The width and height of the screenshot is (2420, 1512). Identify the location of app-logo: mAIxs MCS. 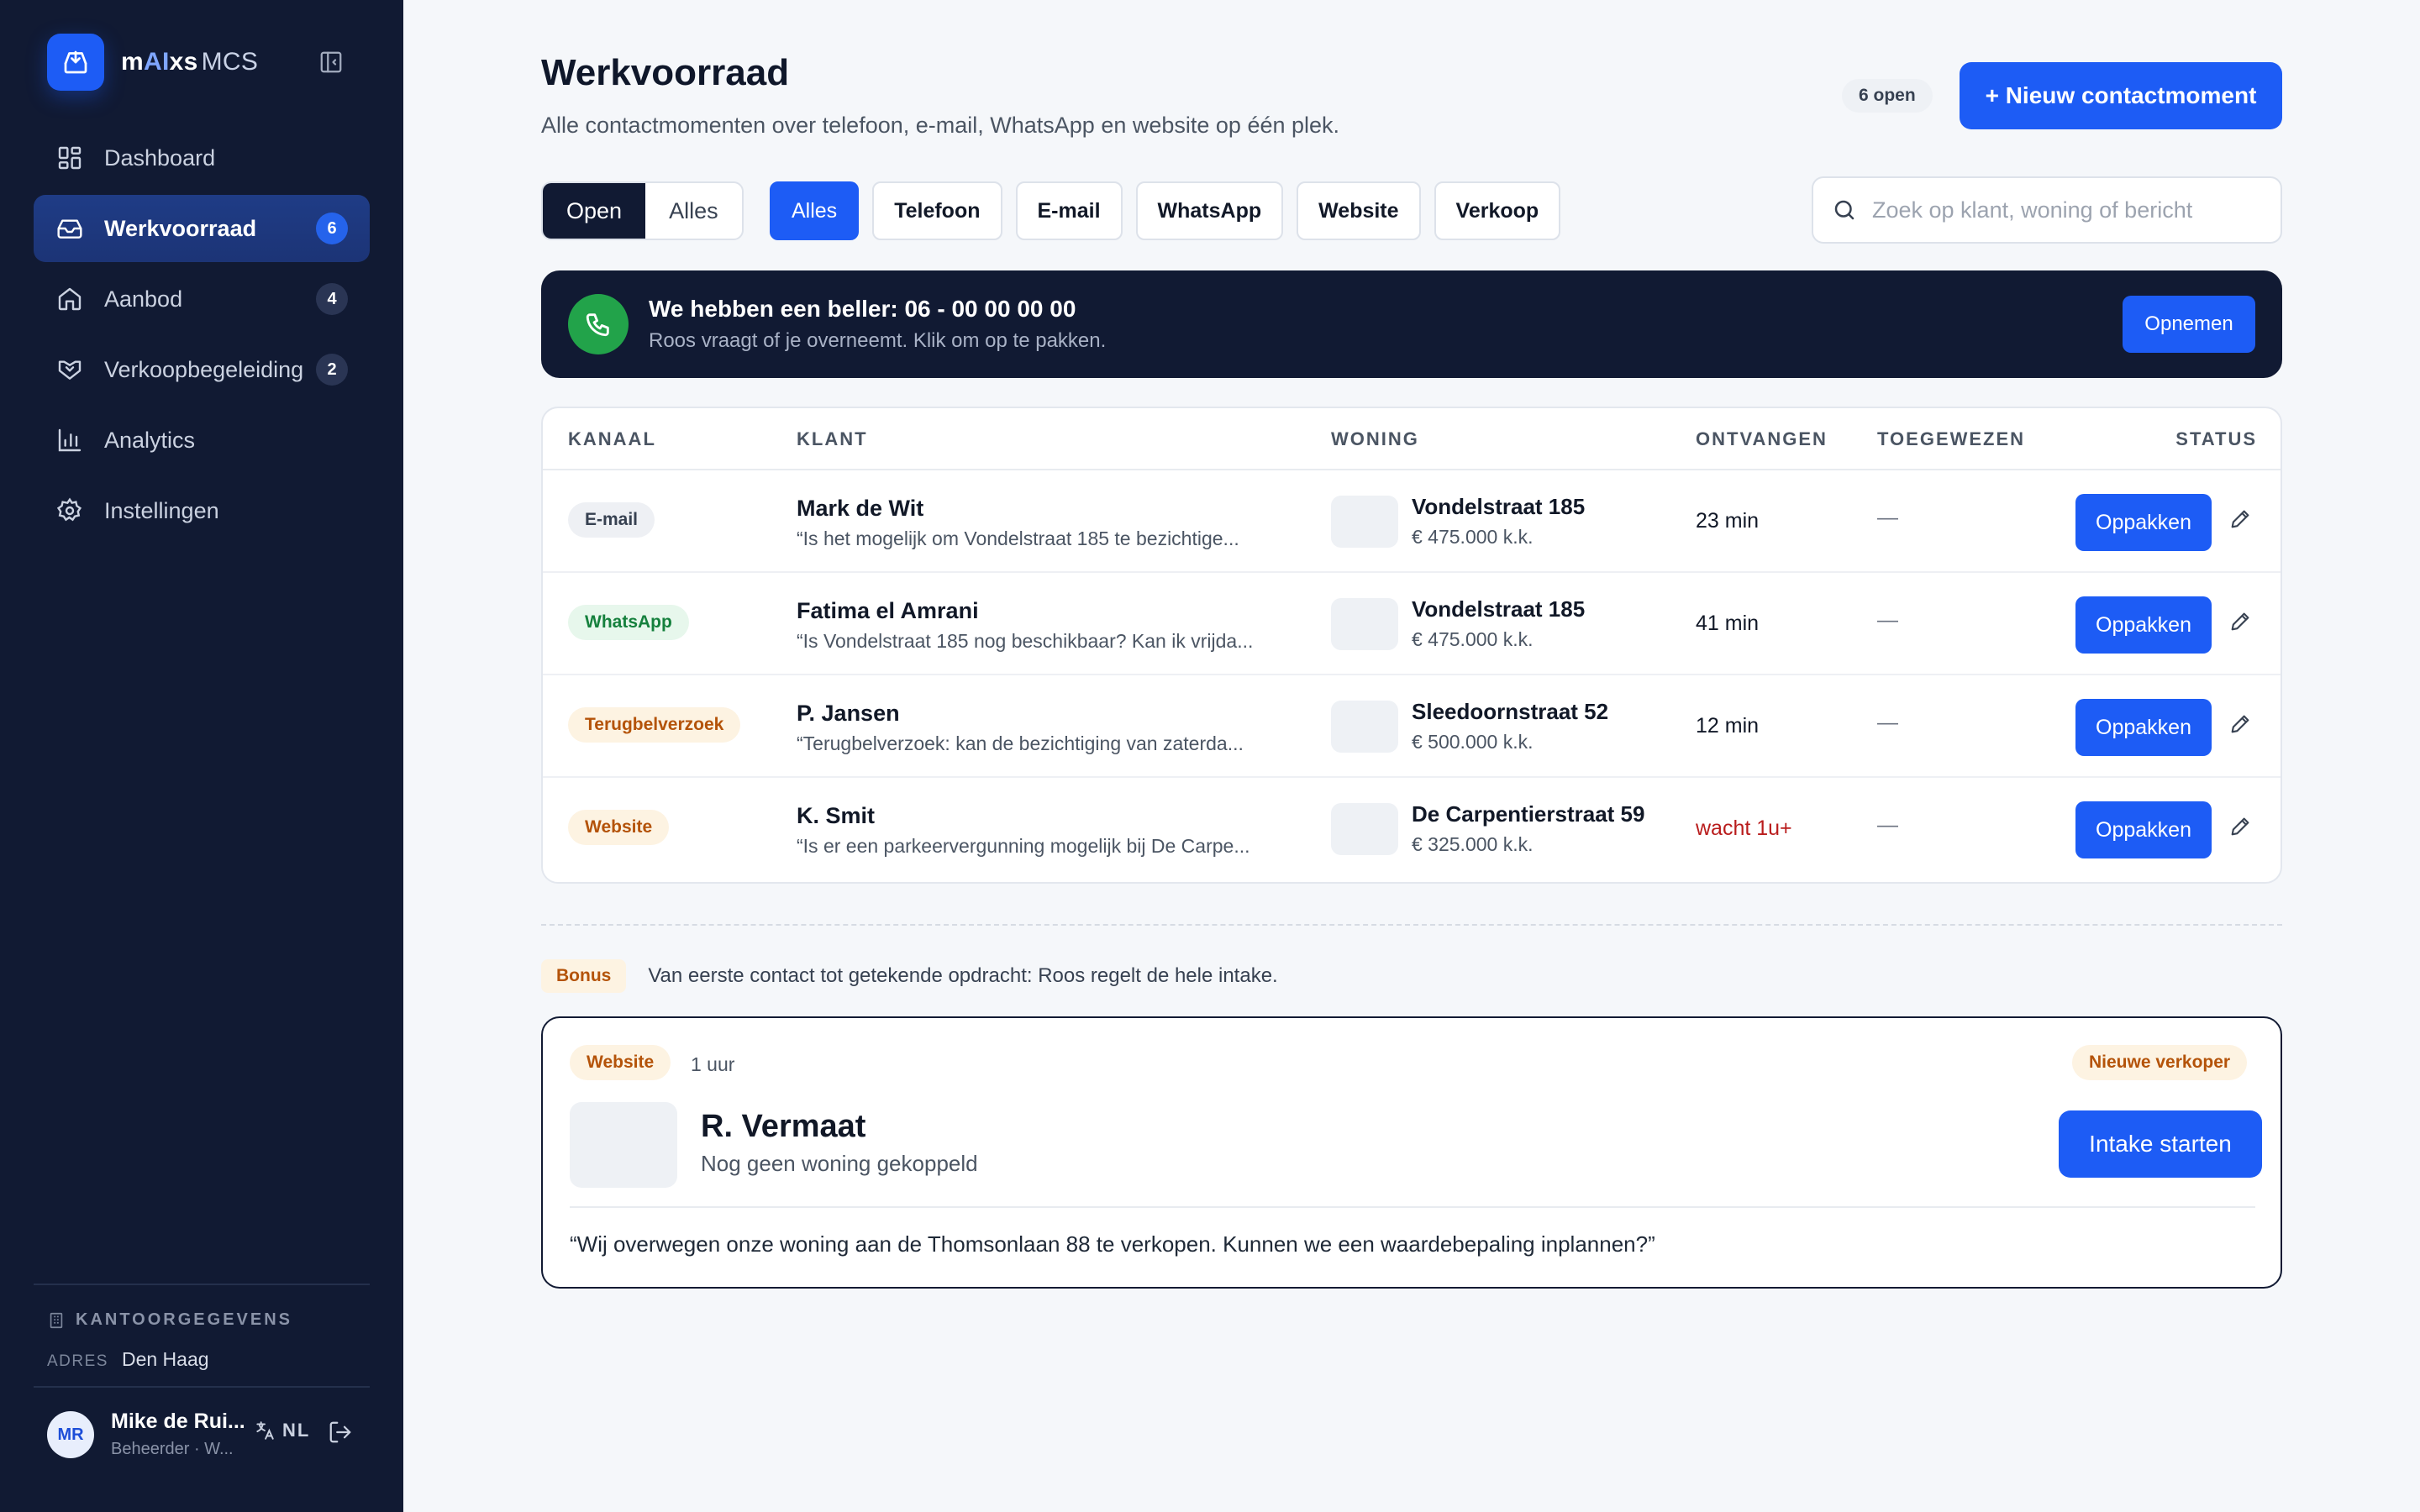
(199, 62).